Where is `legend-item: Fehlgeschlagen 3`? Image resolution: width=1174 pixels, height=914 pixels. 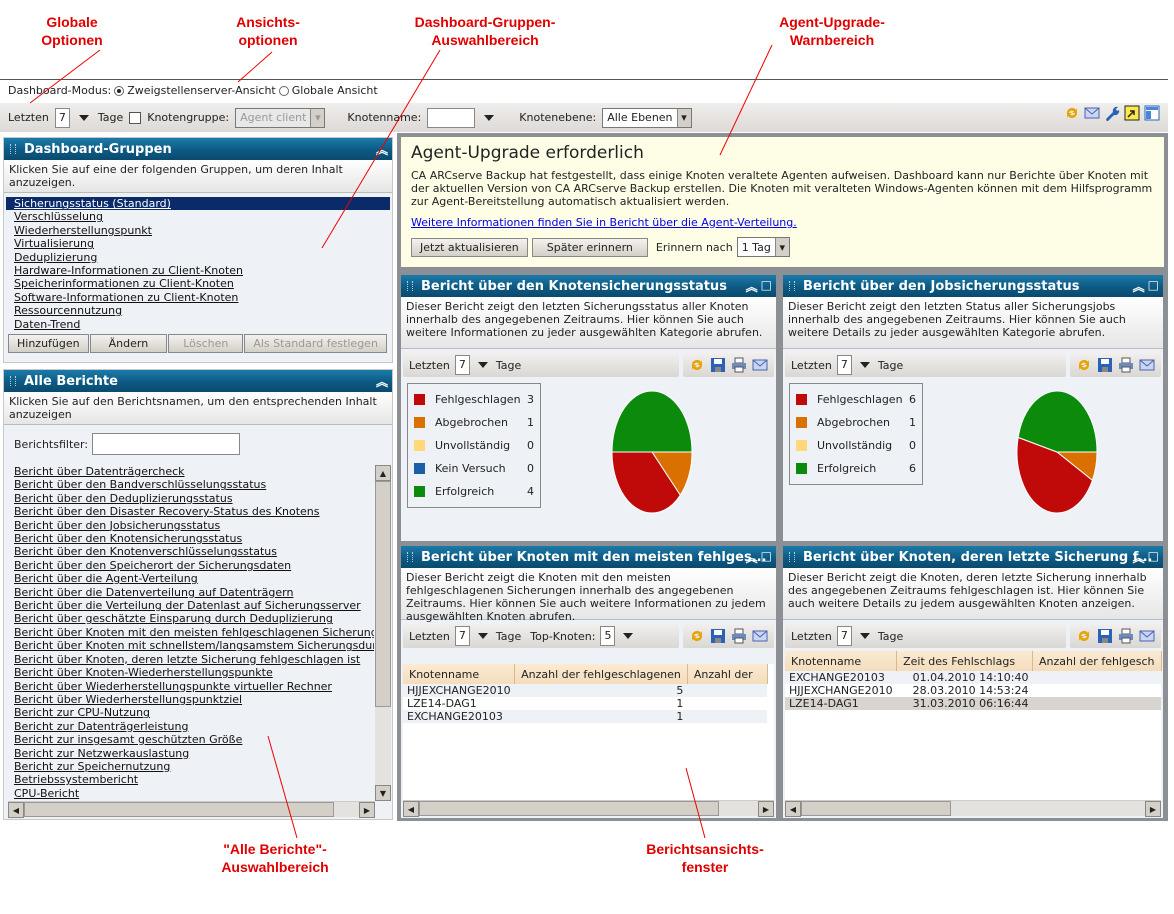
legend-item: Fehlgeschlagen 3 is located at coordinates (474, 399).